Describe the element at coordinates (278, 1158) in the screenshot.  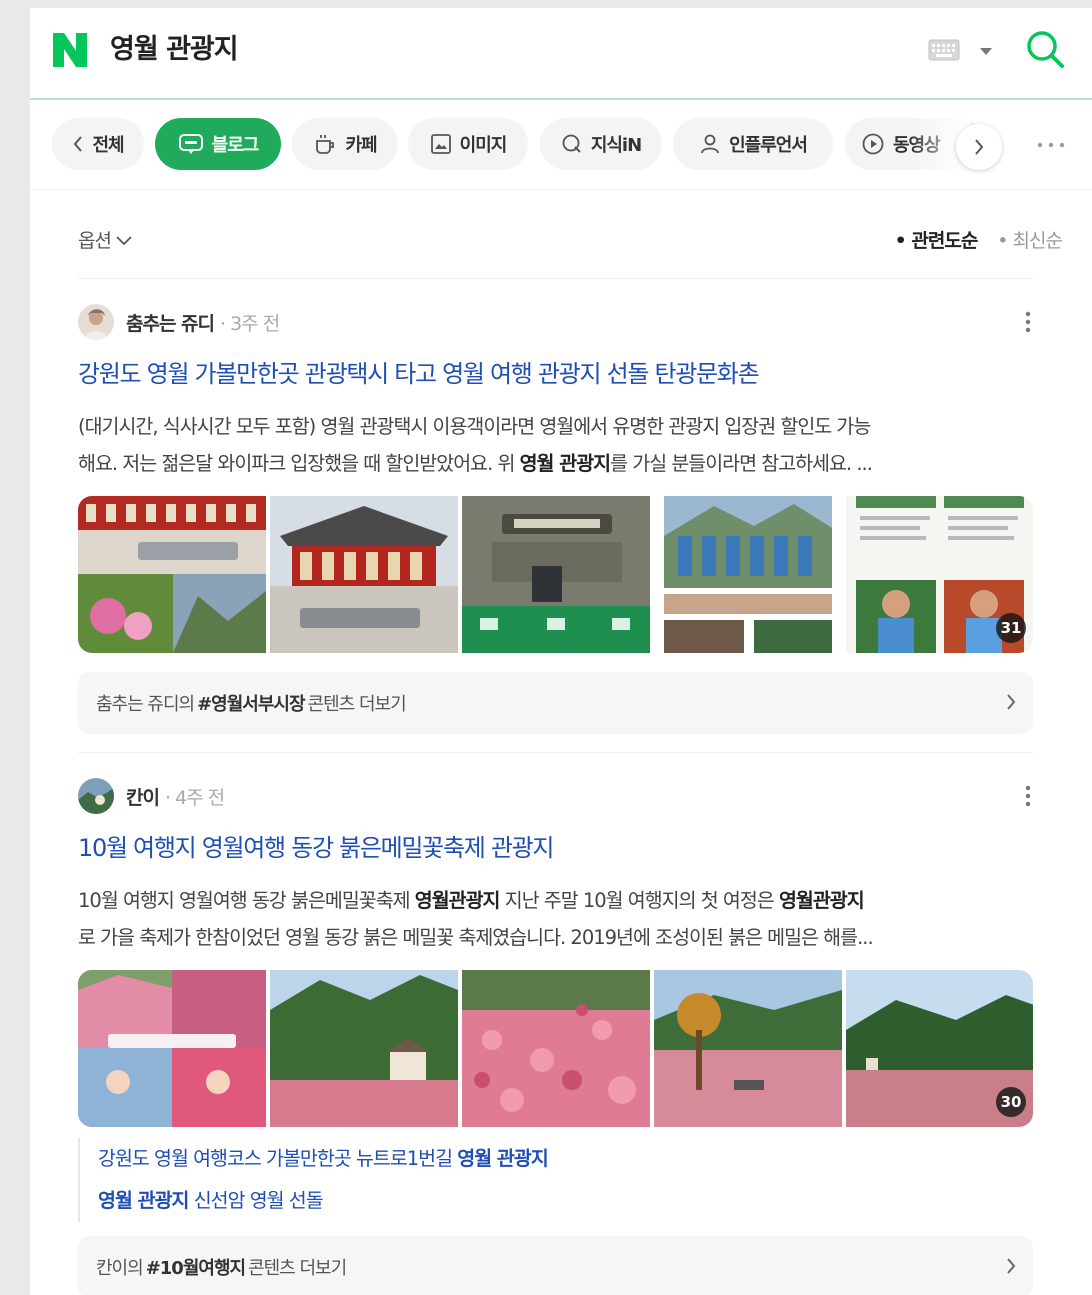
I see `related-text: 강원도 영월 여행코스 가볼만한곳 뉴트로1번길` at that location.